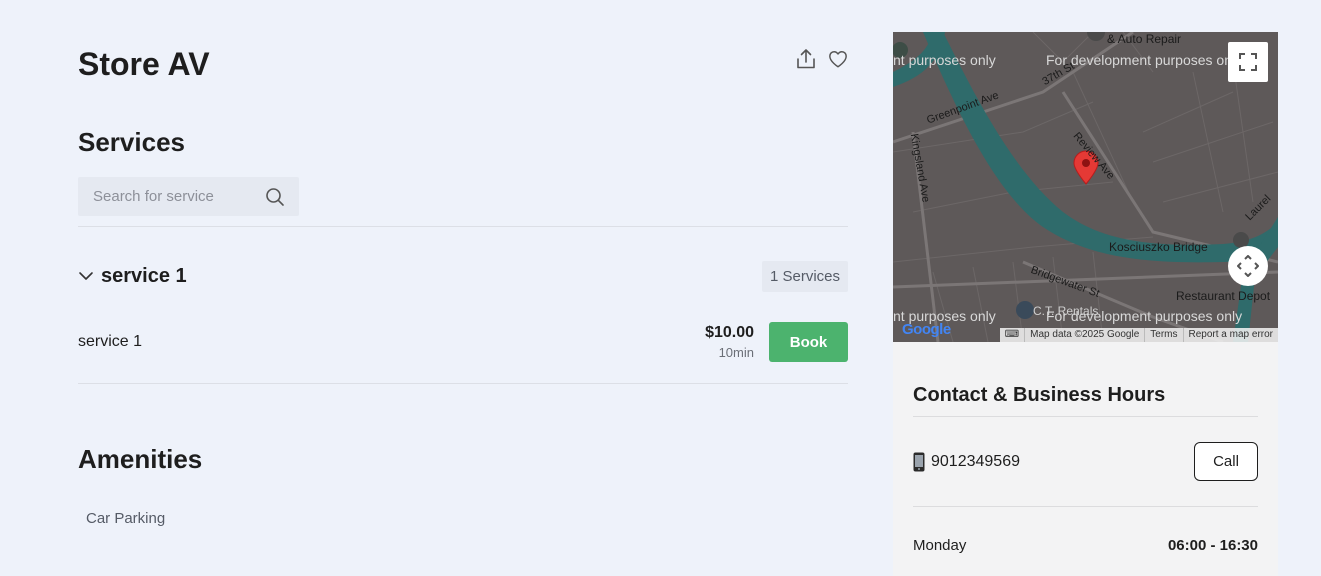  I want to click on map-street-label: & Auto Repair, so click(1144, 39).